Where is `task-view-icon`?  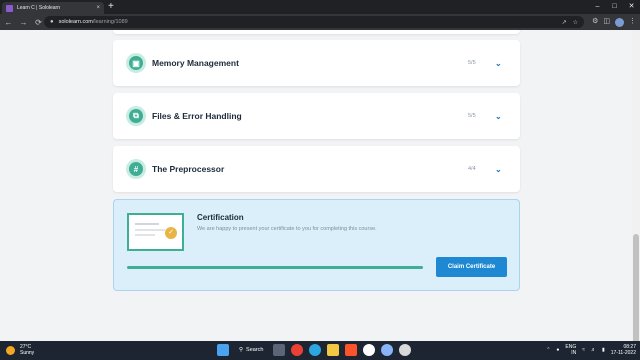
task-view-icon is located at coordinates (279, 350).